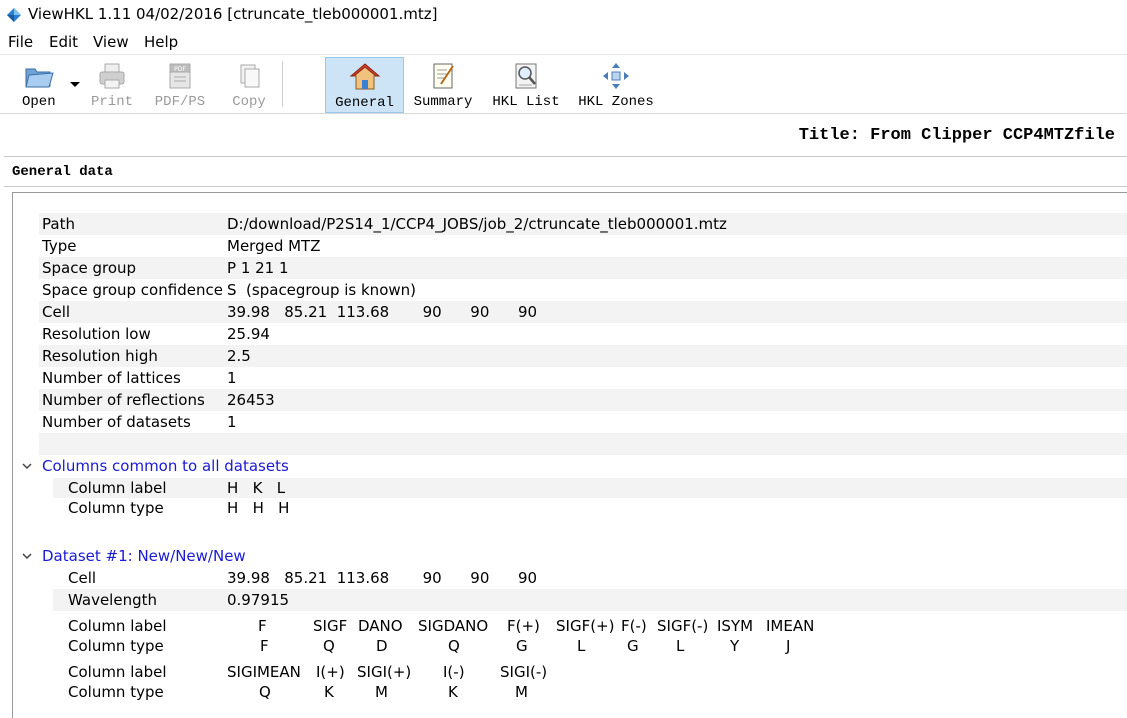 This screenshot has height=718, width=1127. What do you see at coordinates (526, 102) in the screenshot?
I see `hkl-list-label: HKL List` at bounding box center [526, 102].